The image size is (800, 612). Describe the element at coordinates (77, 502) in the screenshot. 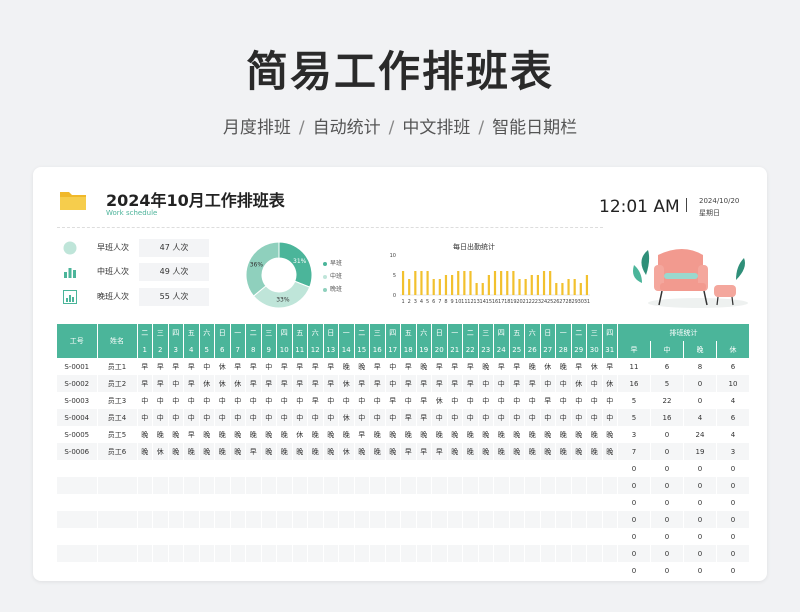

I see `cell-id` at that location.